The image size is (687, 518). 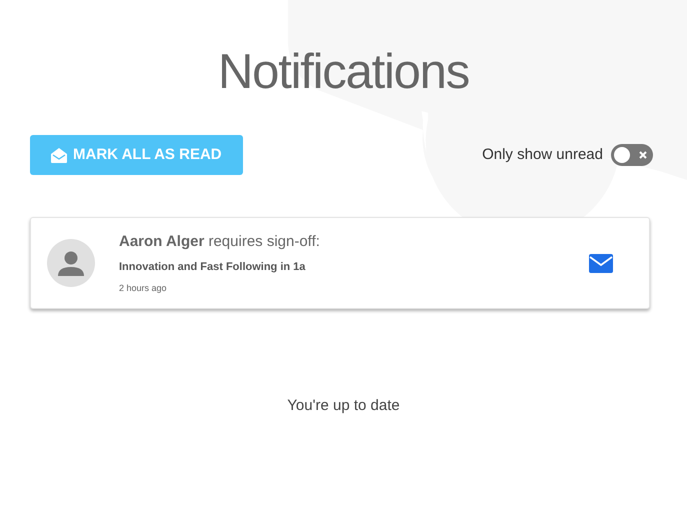 What do you see at coordinates (643, 155) in the screenshot?
I see `close-icon` at bounding box center [643, 155].